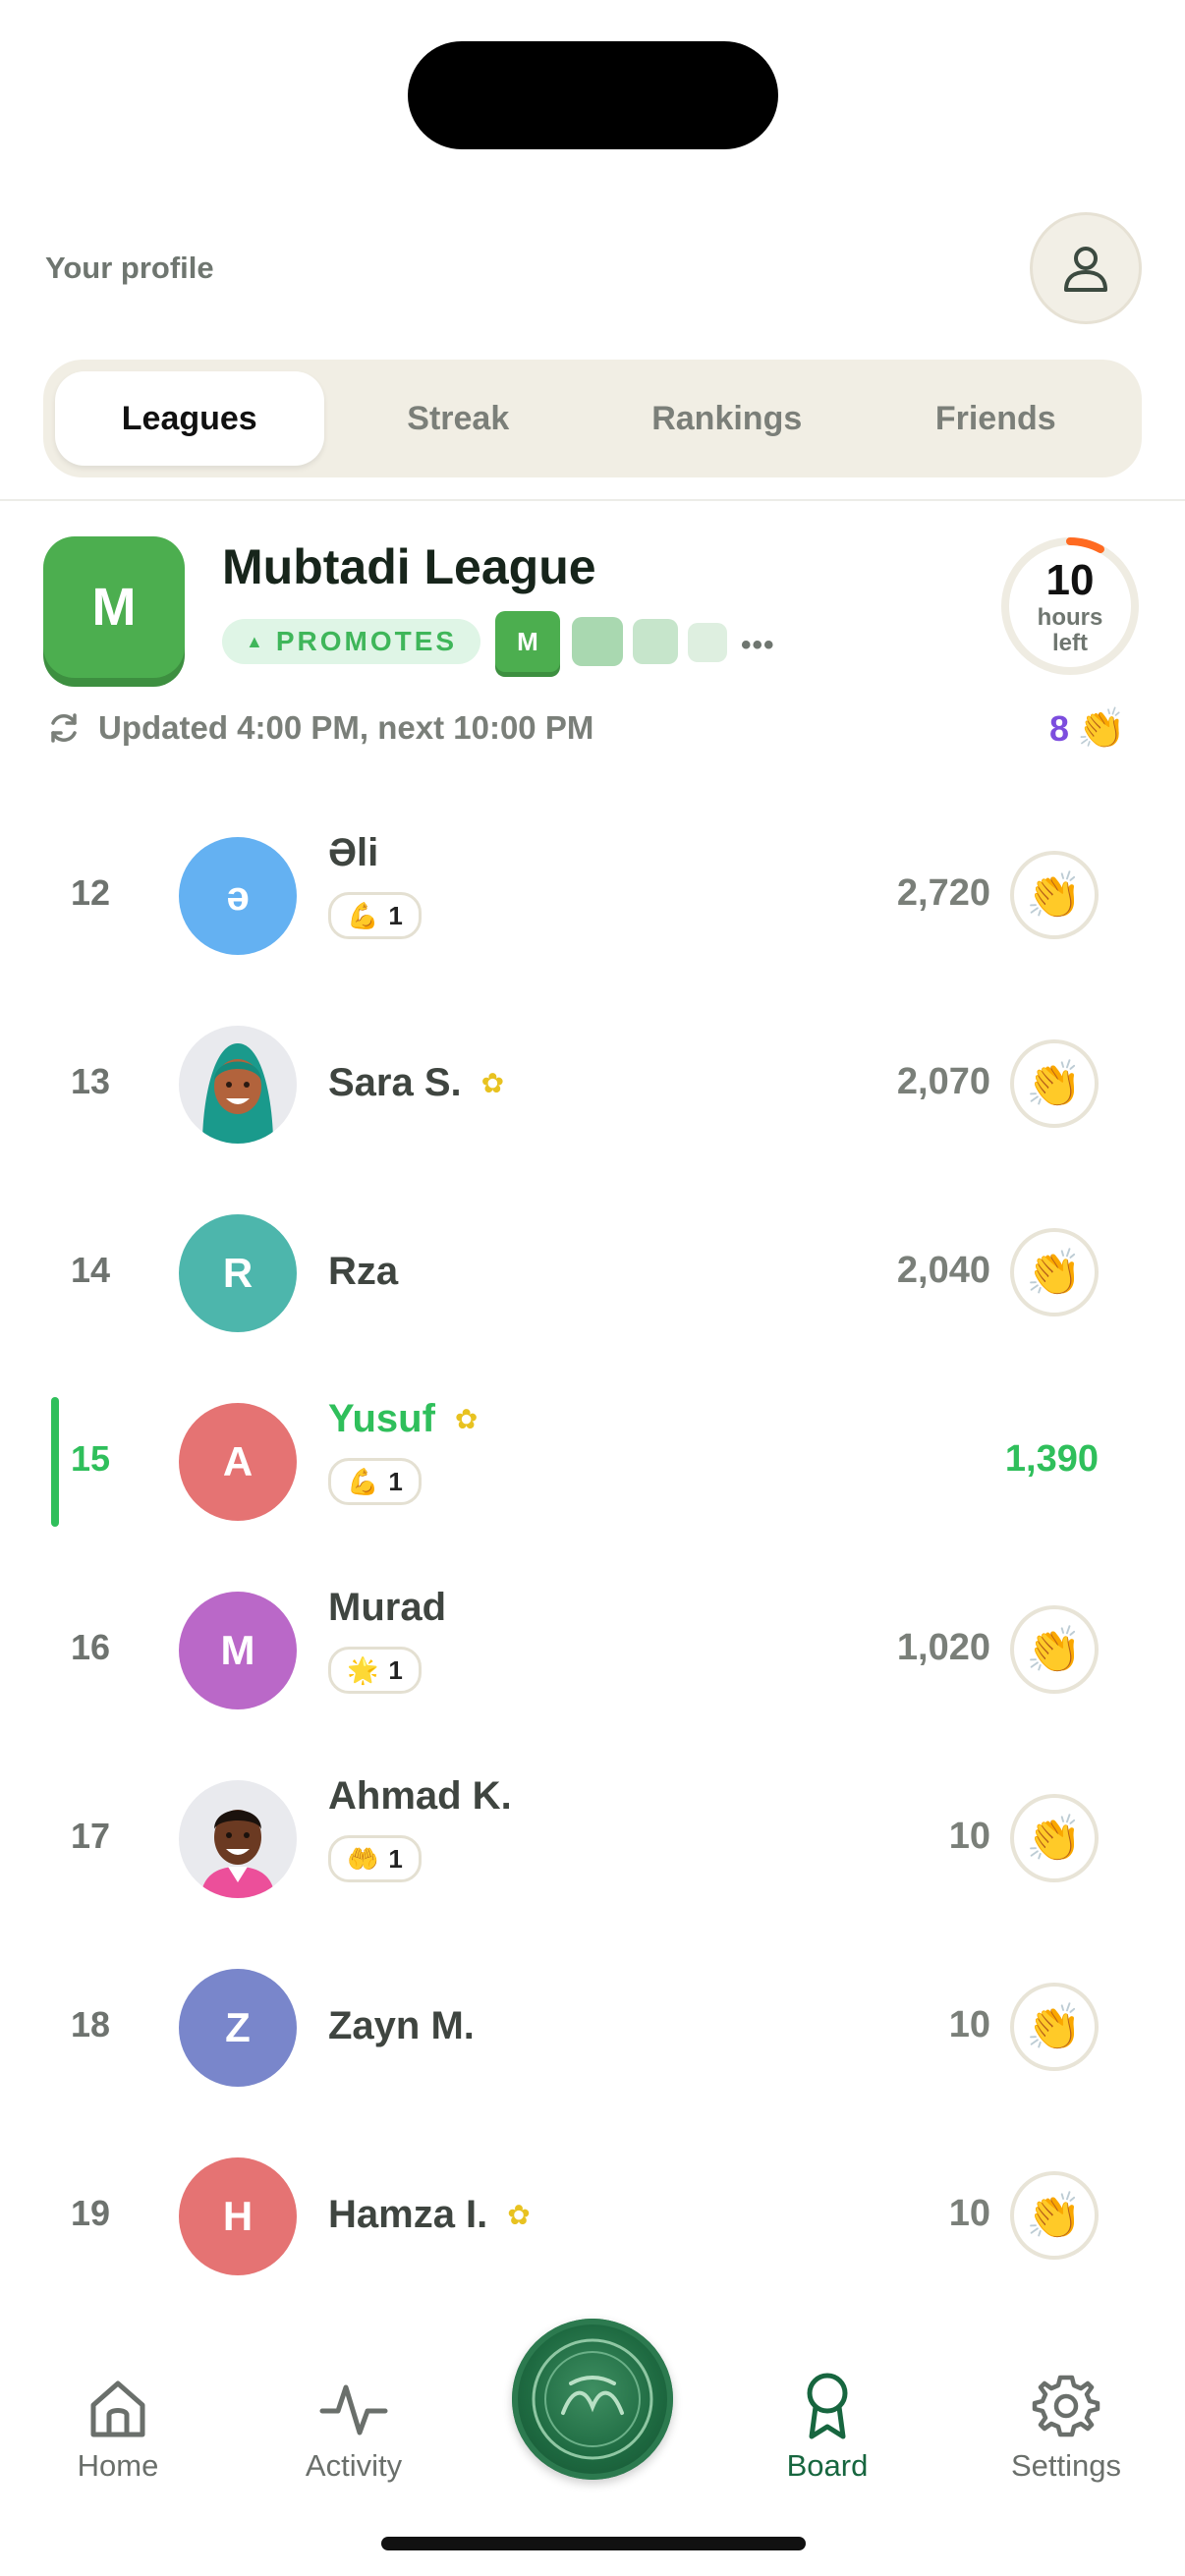 This screenshot has width=1185, height=2576. I want to click on current-user-indicator, so click(55, 1462).